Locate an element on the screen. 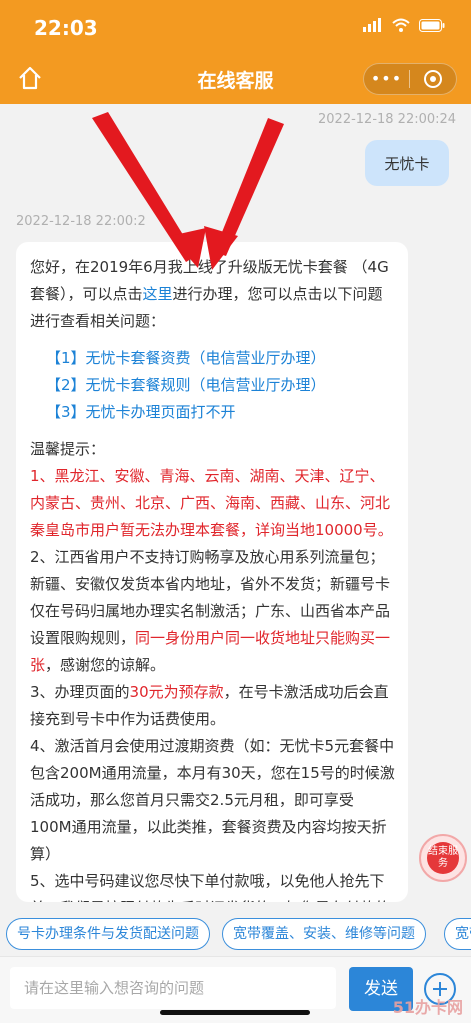 Image resolution: width=471 pixels, height=1023 pixels. watermark: 51办卡网 is located at coordinates (427, 1007).